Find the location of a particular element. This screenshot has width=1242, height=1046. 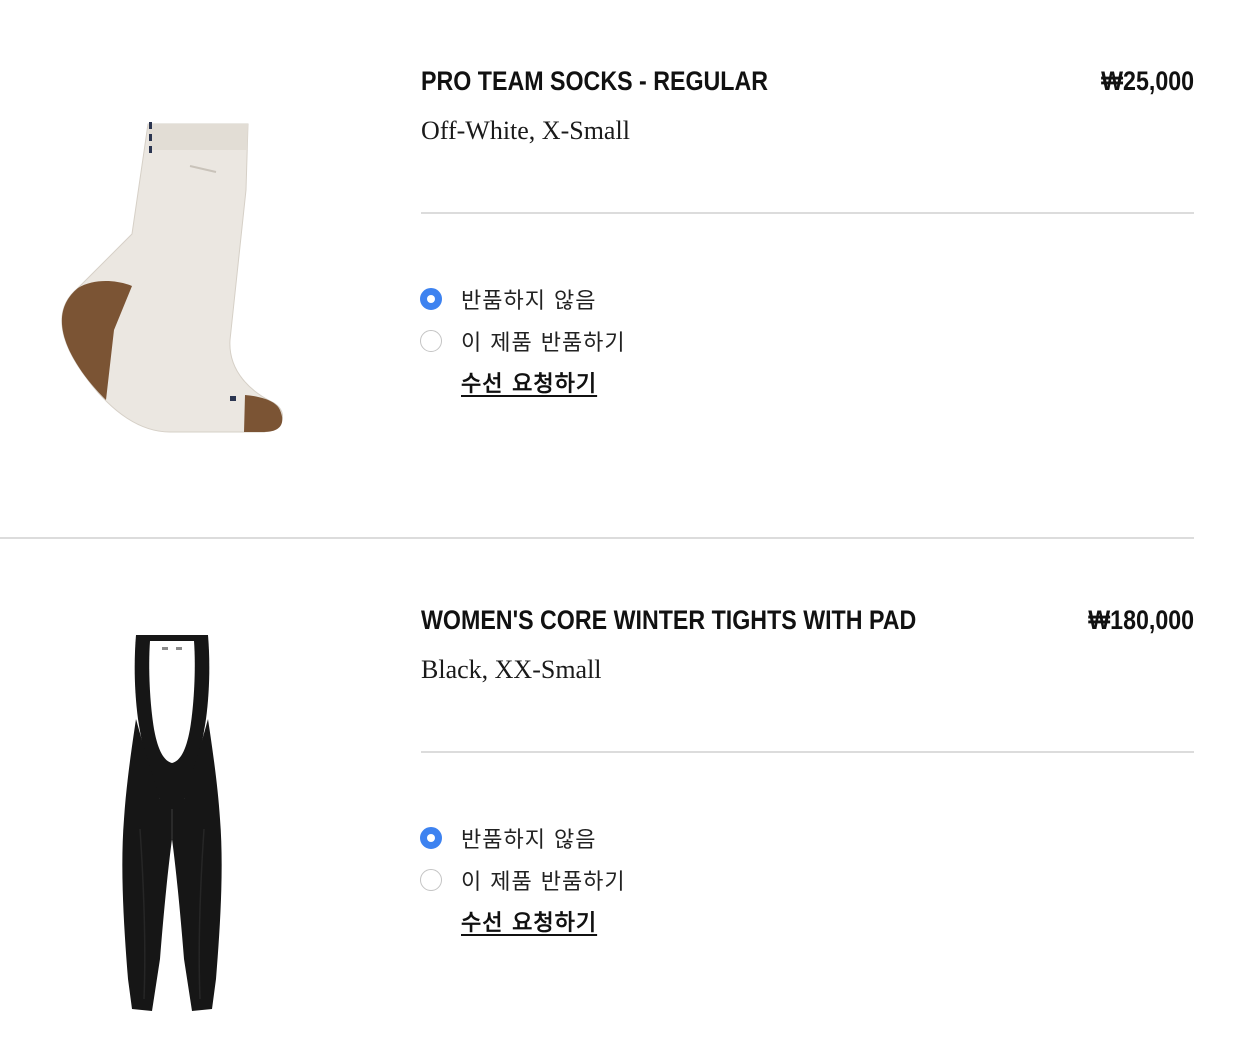

product-image-tights is located at coordinates (175, 824).